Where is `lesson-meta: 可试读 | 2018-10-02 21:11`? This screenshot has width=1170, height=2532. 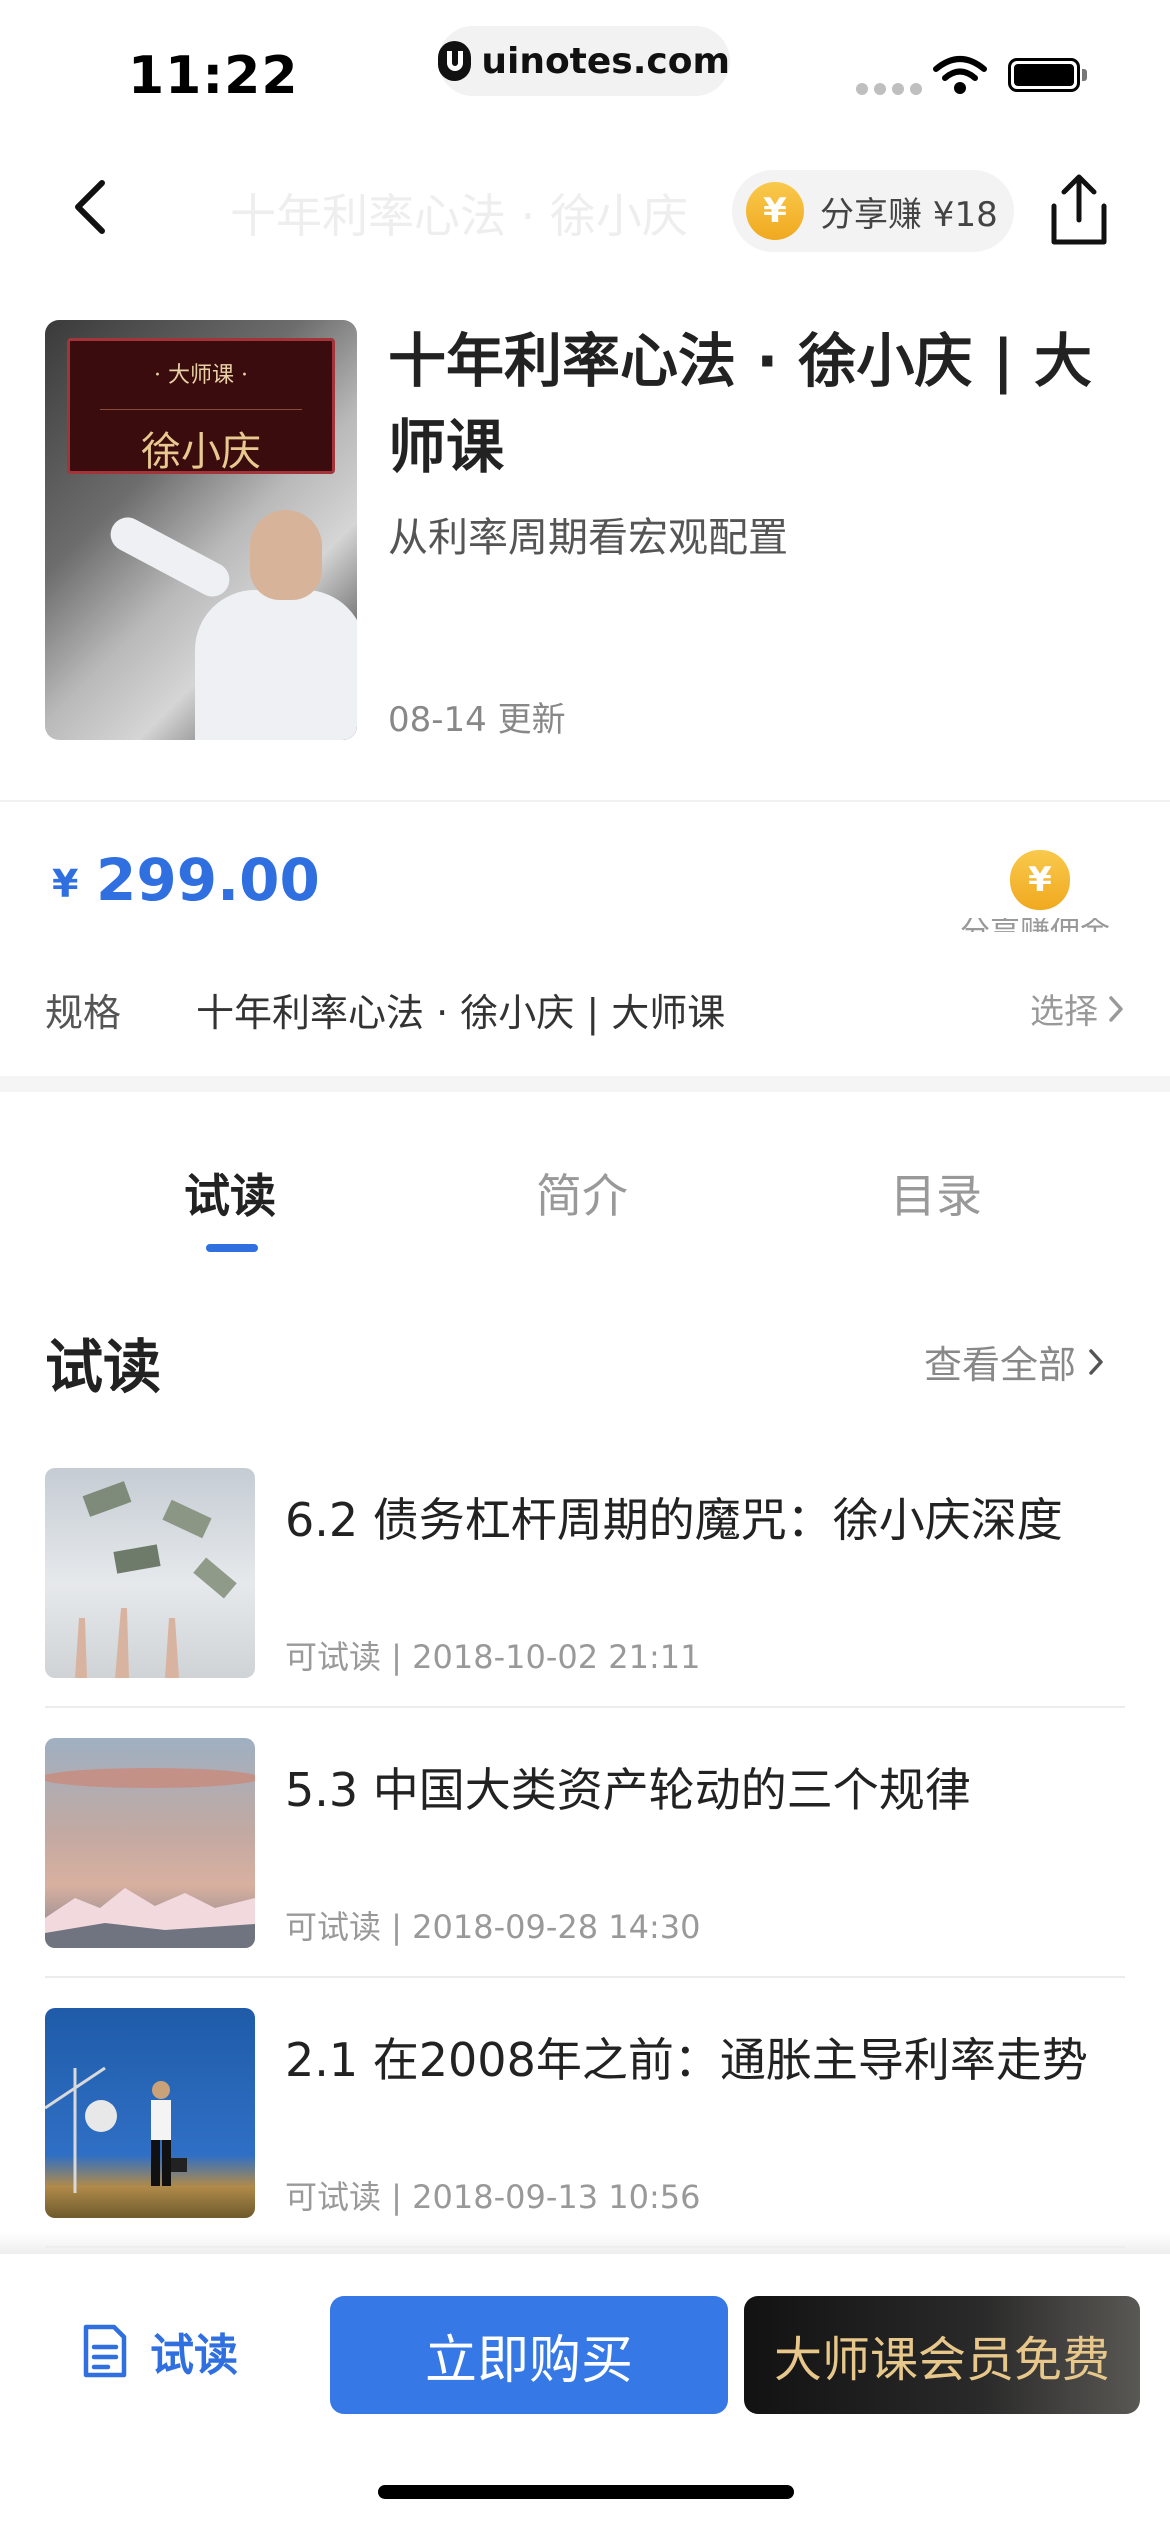
lesson-meta: 可试读 | 2018-10-02 21:11 is located at coordinates (493, 1657).